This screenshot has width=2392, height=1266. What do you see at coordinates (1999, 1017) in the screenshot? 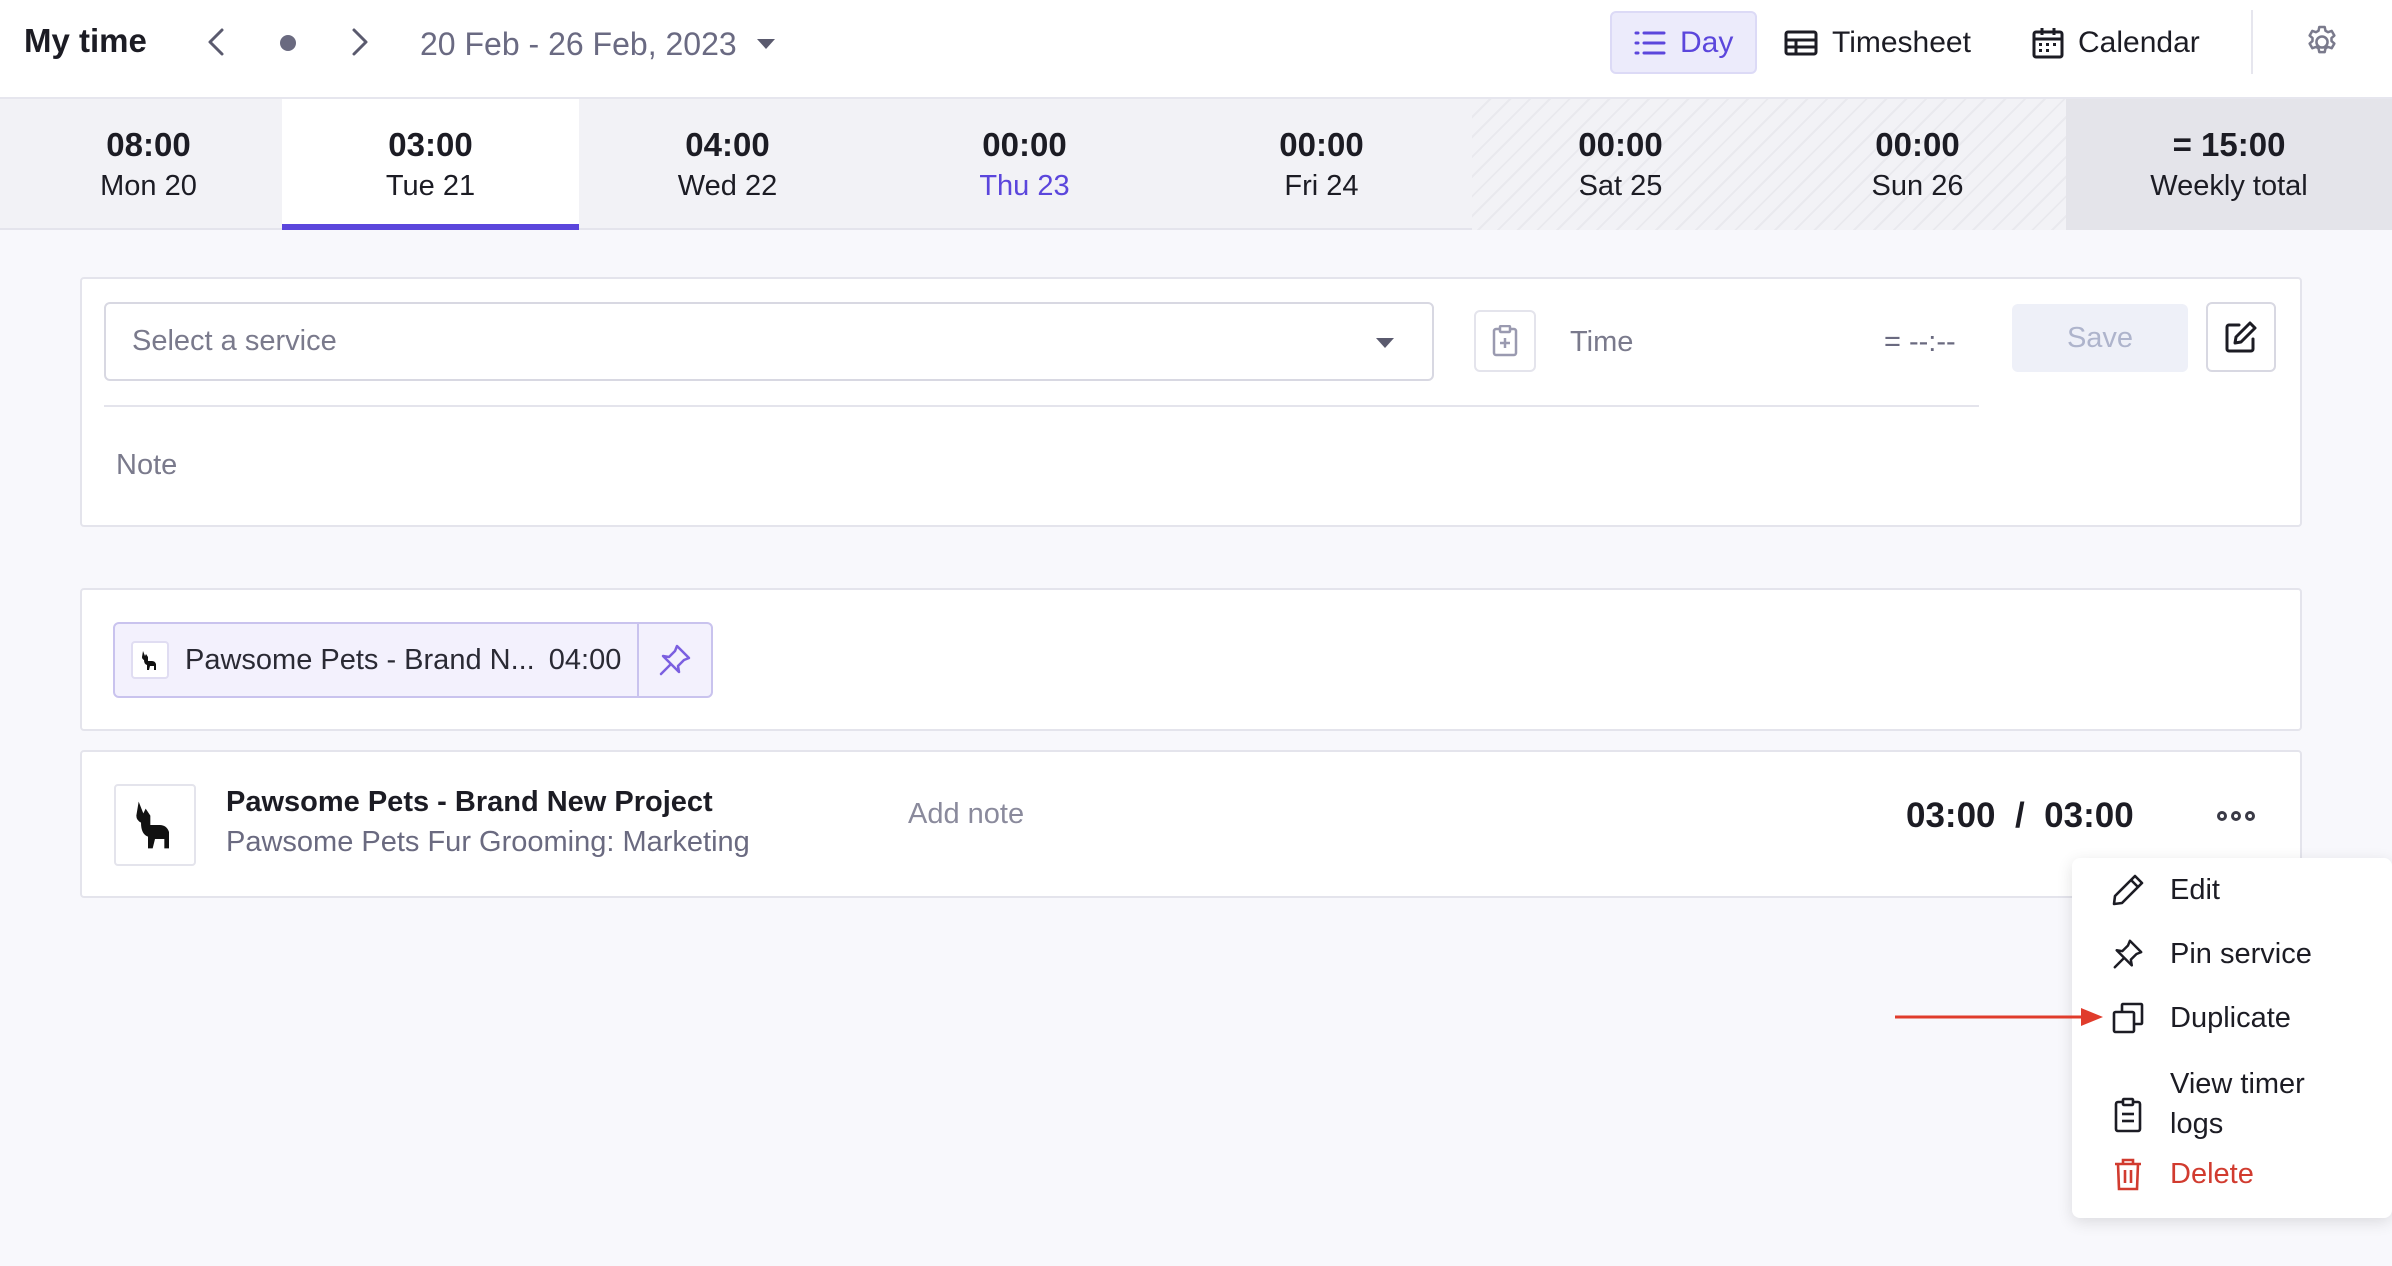
I see `annotation-arrow-icon` at bounding box center [1999, 1017].